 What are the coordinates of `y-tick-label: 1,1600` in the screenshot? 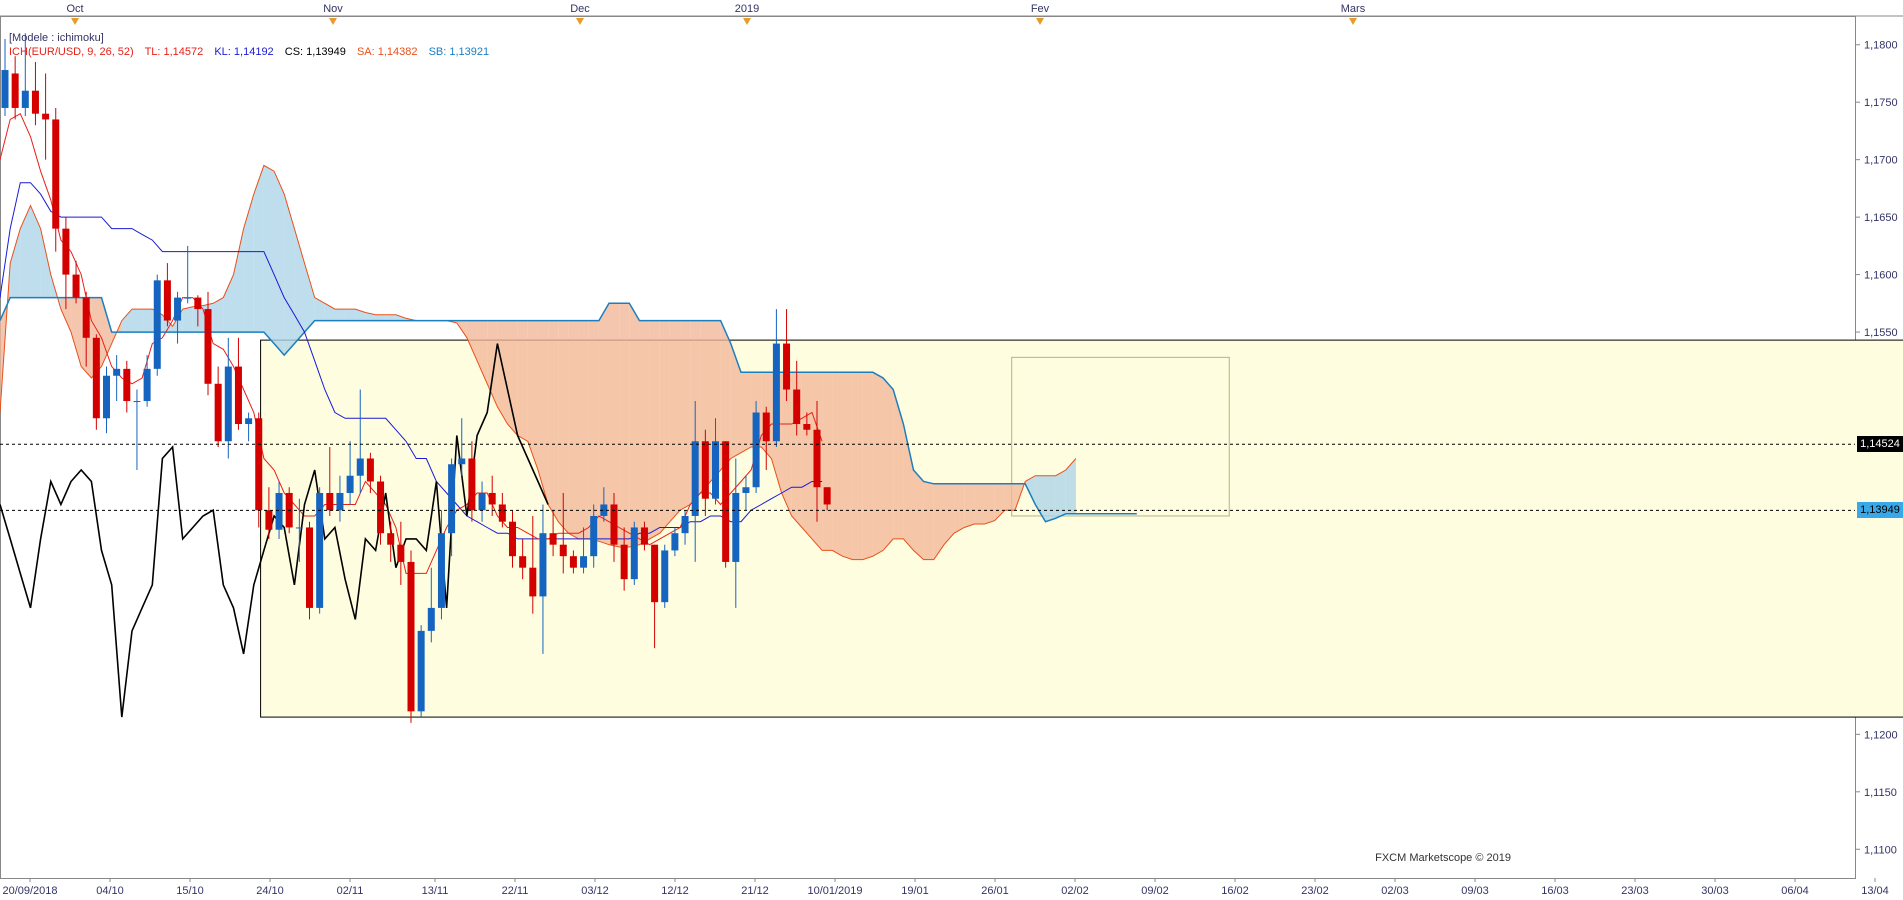 It's located at (1881, 276).